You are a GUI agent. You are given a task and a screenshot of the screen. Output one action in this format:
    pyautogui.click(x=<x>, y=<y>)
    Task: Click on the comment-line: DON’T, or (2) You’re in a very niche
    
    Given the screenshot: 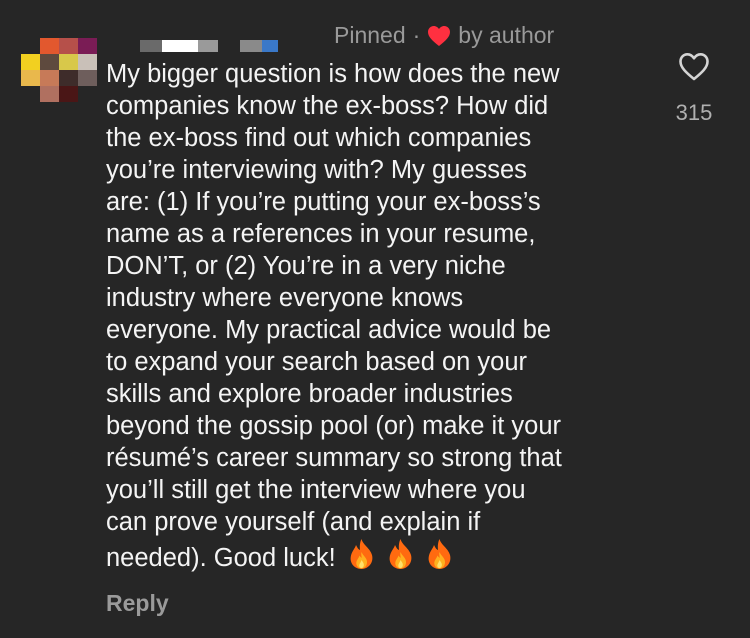 What is the action you would take?
    pyautogui.click(x=306, y=266)
    